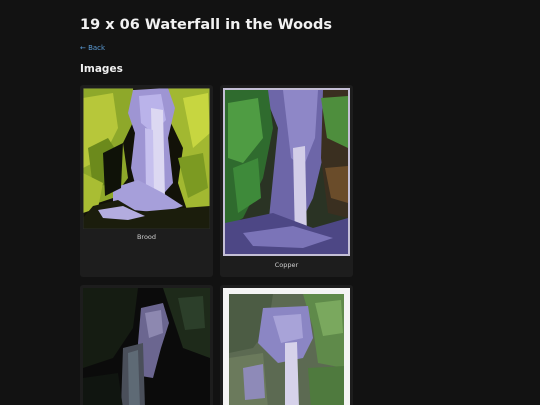 The width and height of the screenshot is (540, 405). Describe the element at coordinates (101, 69) in the screenshot. I see `images-heading: Images` at that location.